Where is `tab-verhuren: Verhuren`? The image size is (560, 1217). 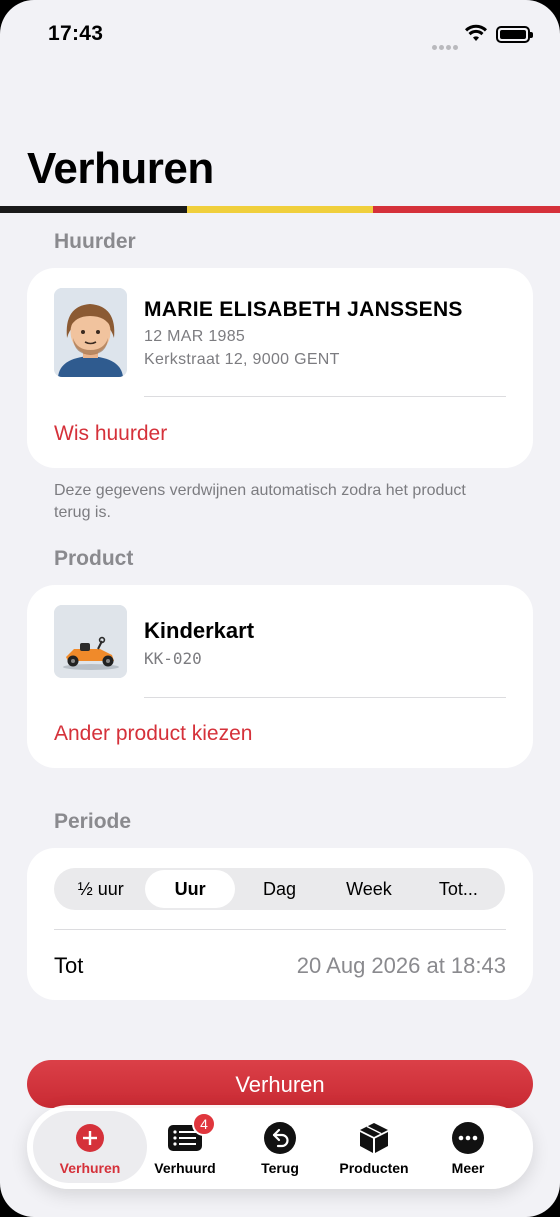 tab-verhuren: Verhuren is located at coordinates (90, 1147).